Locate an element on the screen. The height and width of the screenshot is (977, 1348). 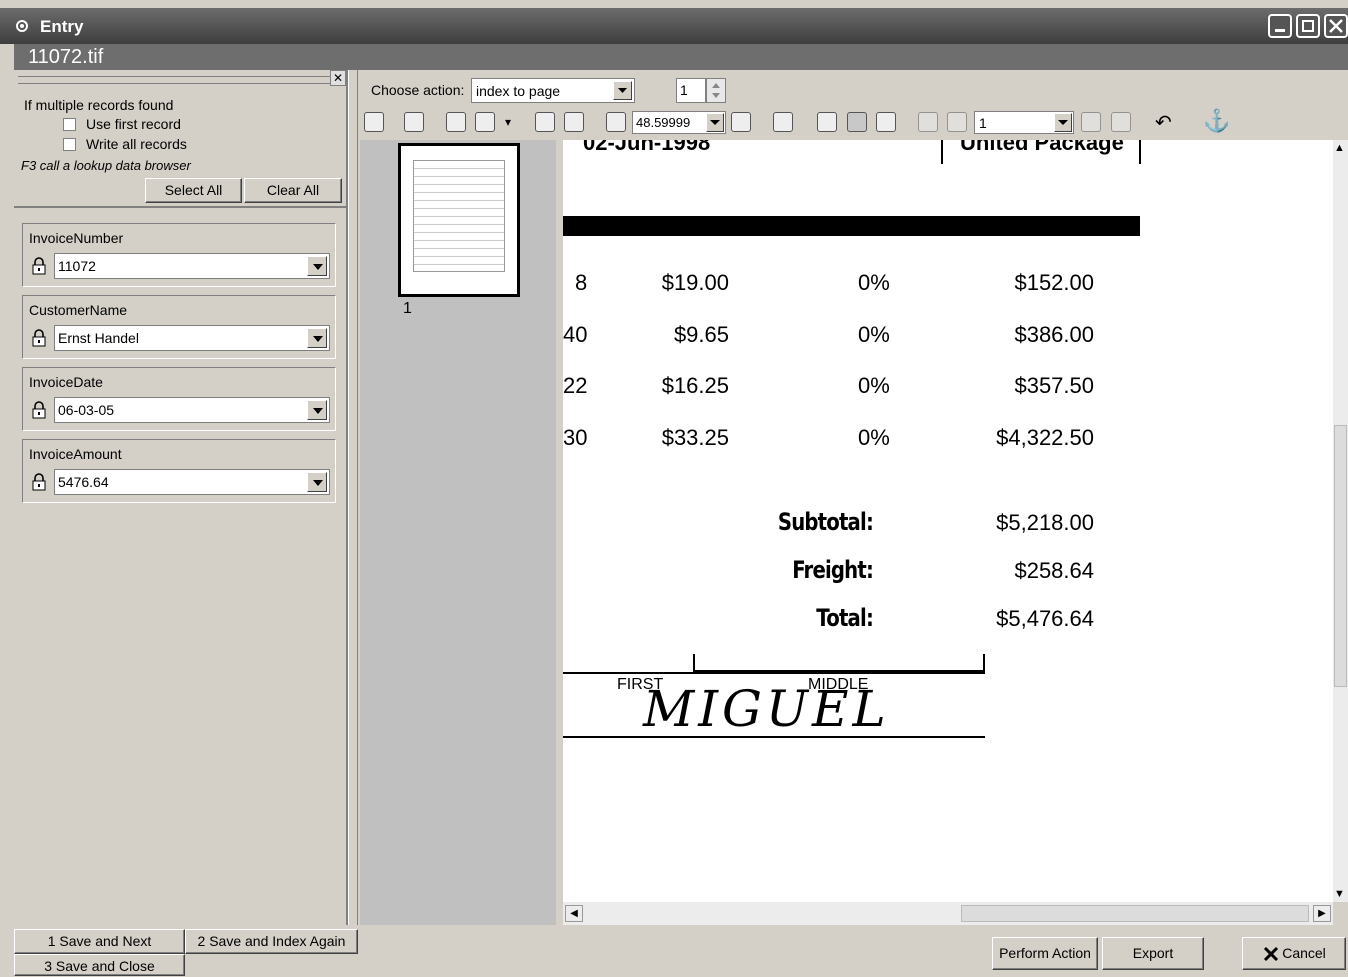
use-first-record-label: Use first record is located at coordinates (133, 124).